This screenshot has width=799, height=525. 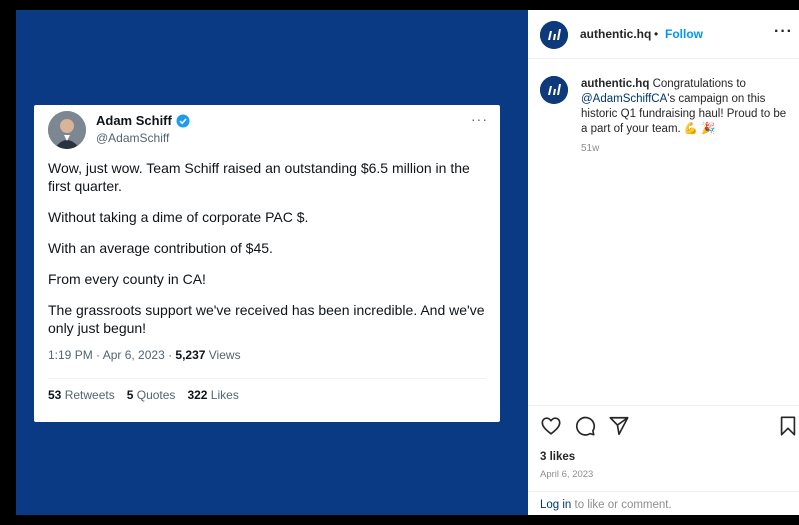 I want to click on likes-label: Likes, so click(x=223, y=395).